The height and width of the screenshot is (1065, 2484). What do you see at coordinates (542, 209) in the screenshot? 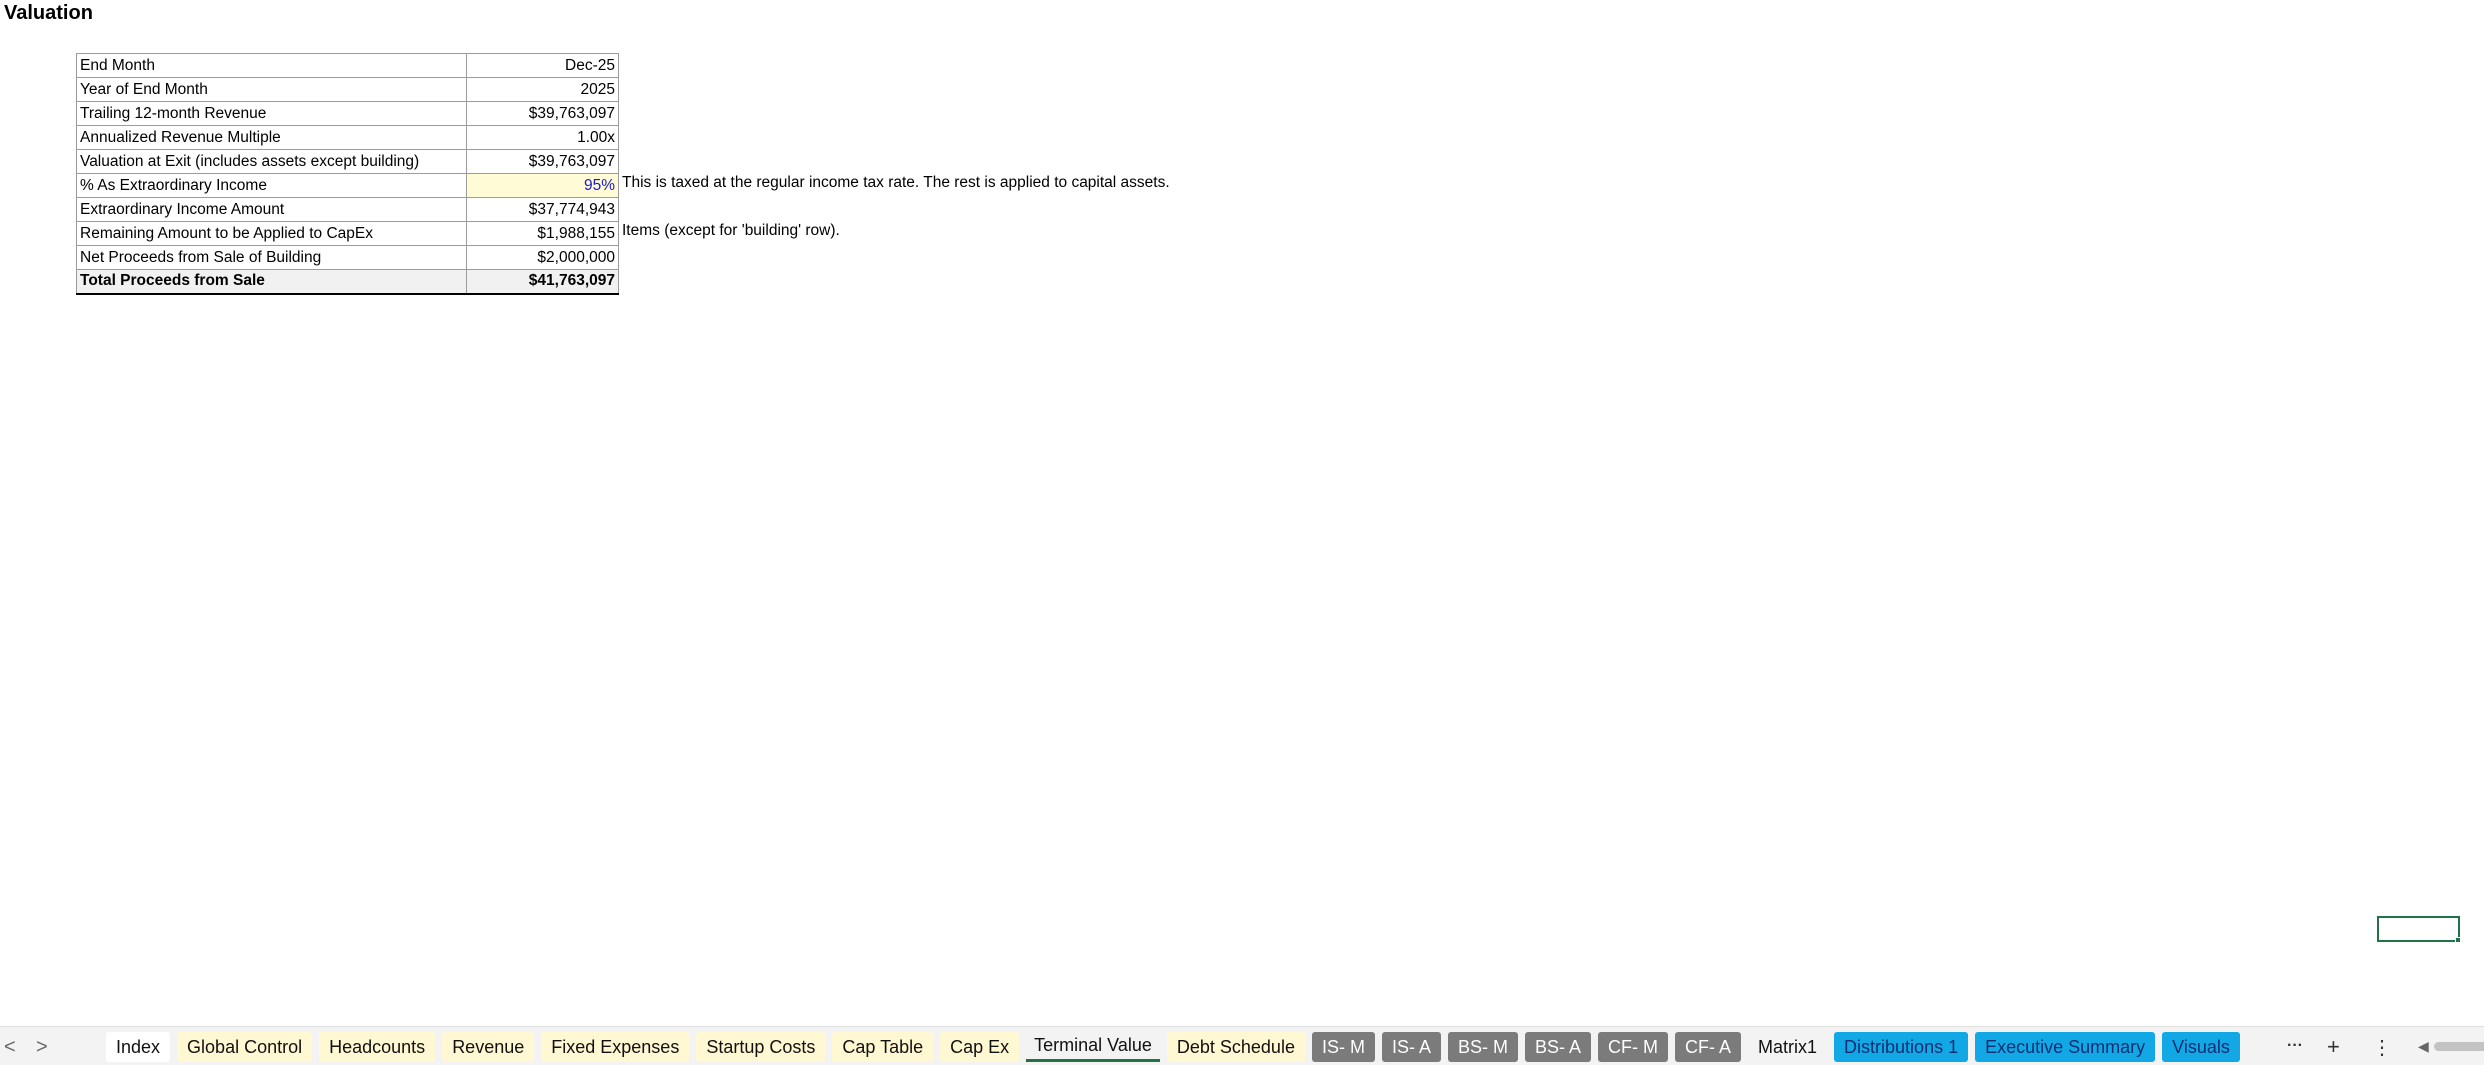
I see `row-value-extraordinary-amount: $37,774,943` at bounding box center [542, 209].